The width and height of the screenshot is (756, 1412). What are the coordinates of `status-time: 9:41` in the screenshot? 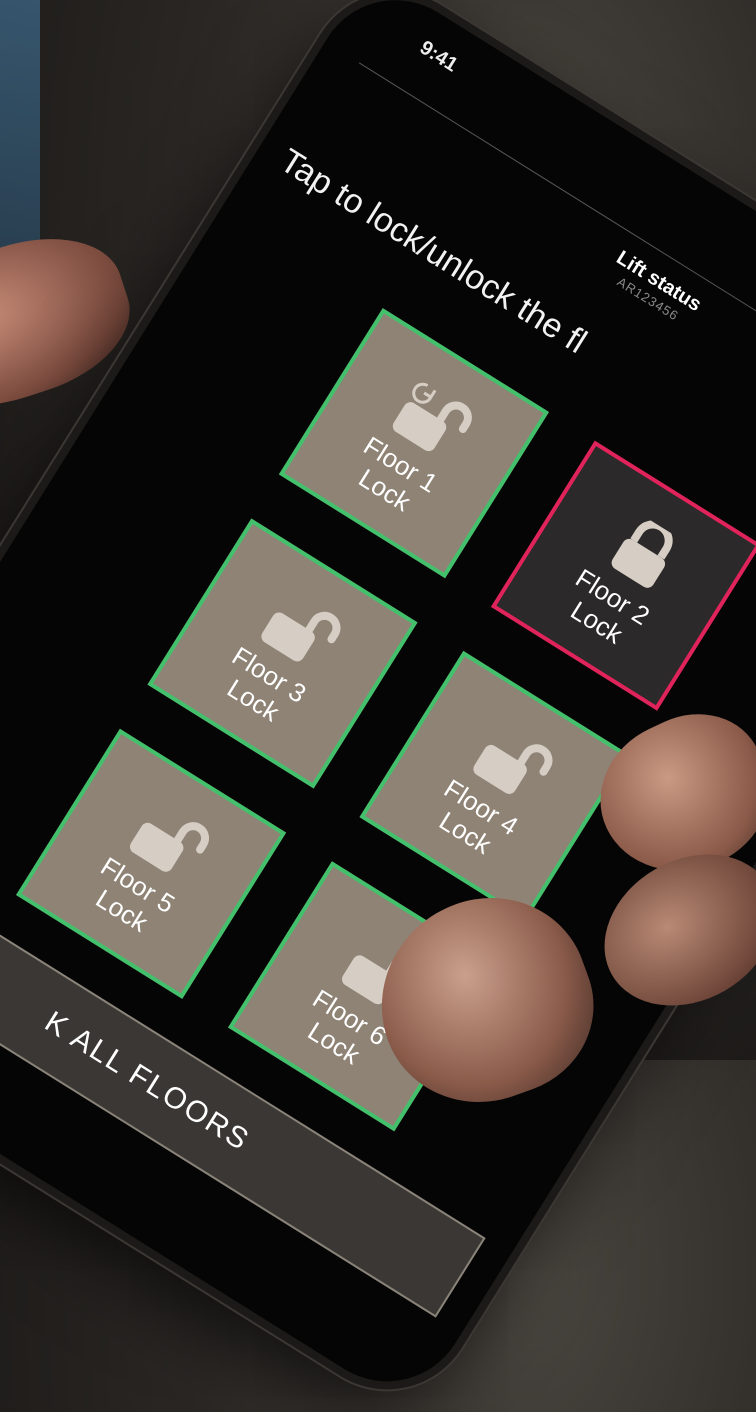 It's located at (438, 56).